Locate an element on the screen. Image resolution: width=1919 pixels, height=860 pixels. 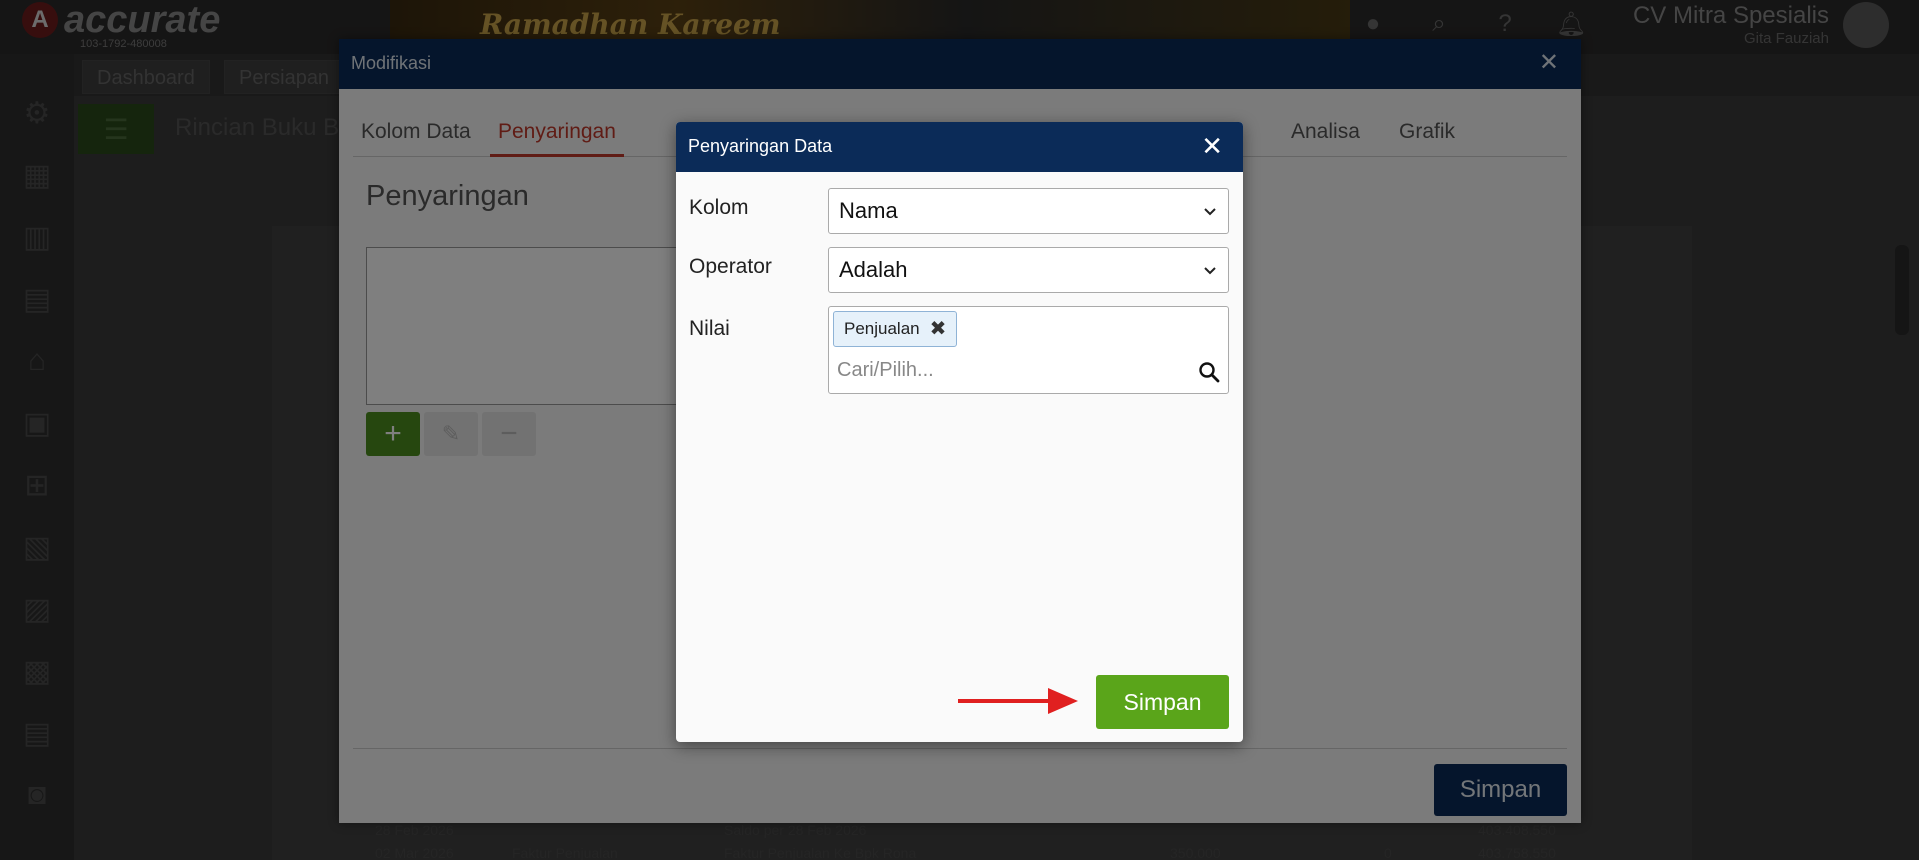
value-chip: Penjualan ✖ is located at coordinates (895, 329).